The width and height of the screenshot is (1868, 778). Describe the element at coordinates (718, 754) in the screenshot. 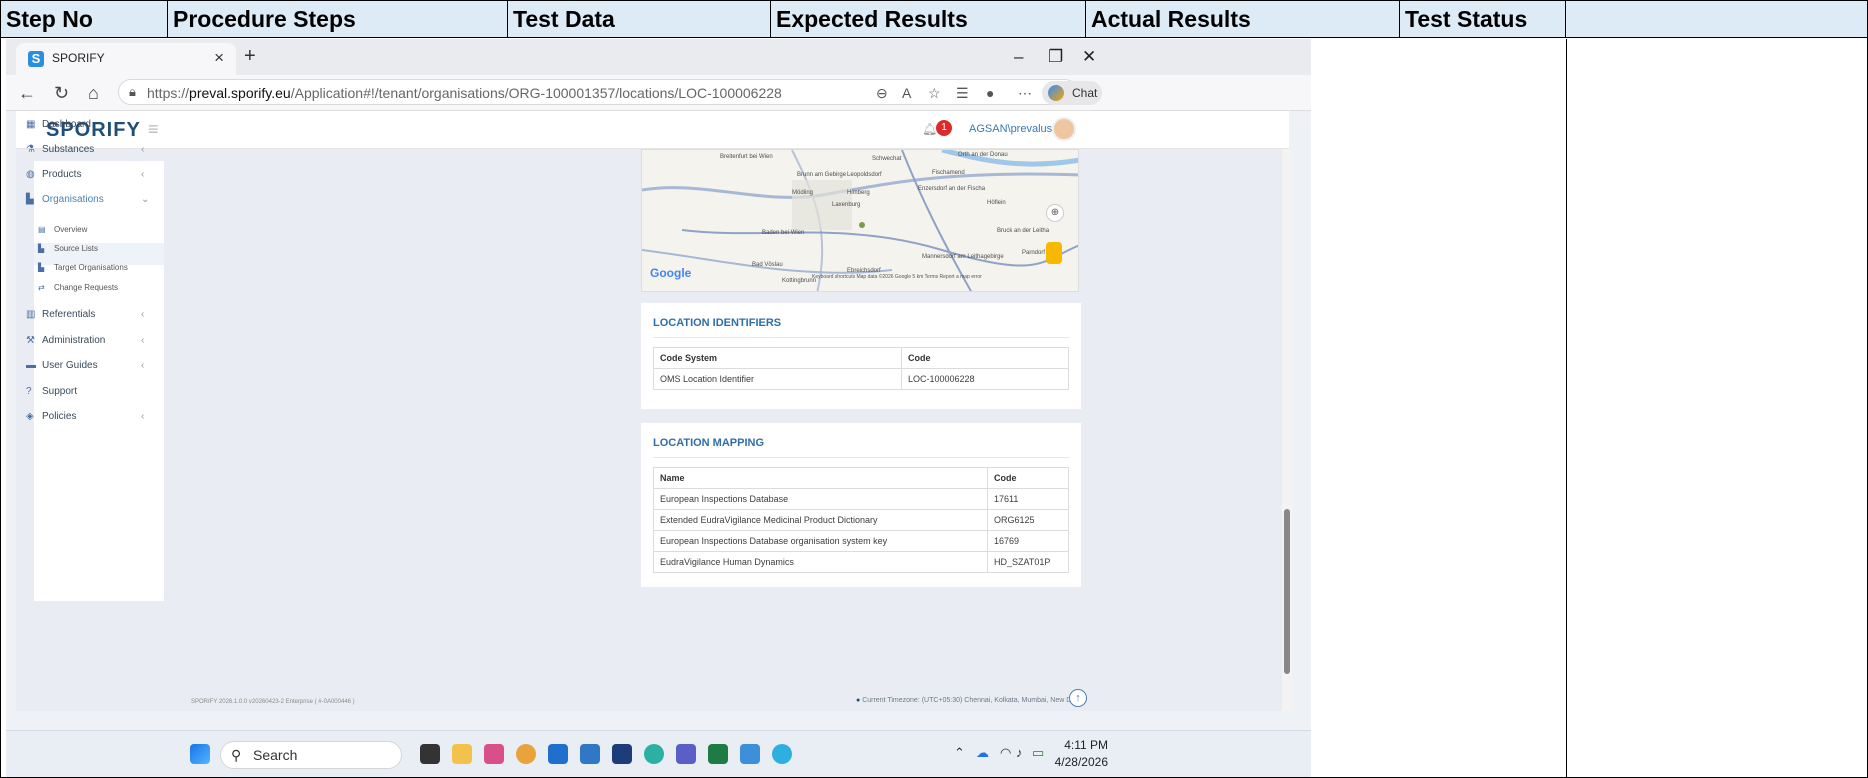

I see `excel-icon` at that location.